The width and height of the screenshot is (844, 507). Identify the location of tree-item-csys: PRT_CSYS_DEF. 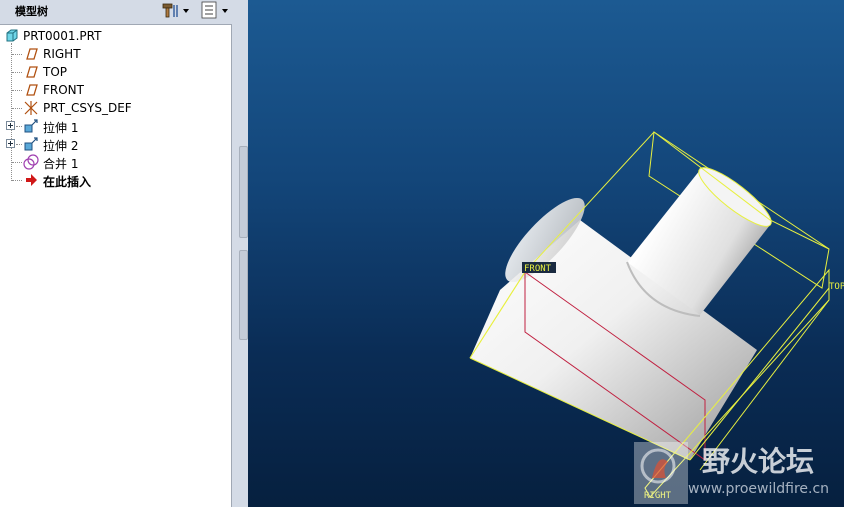
(115, 108).